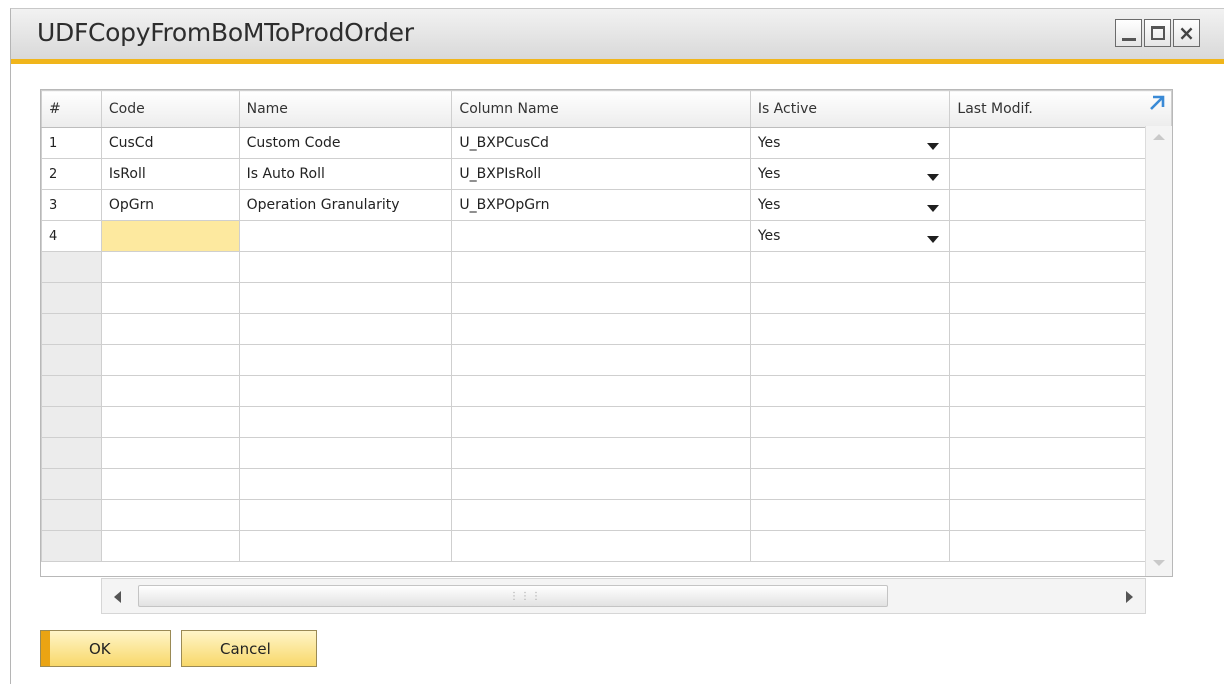 This screenshot has height=684, width=1227. I want to click on cell-column-name: U_BXPOpGrn, so click(601, 205).